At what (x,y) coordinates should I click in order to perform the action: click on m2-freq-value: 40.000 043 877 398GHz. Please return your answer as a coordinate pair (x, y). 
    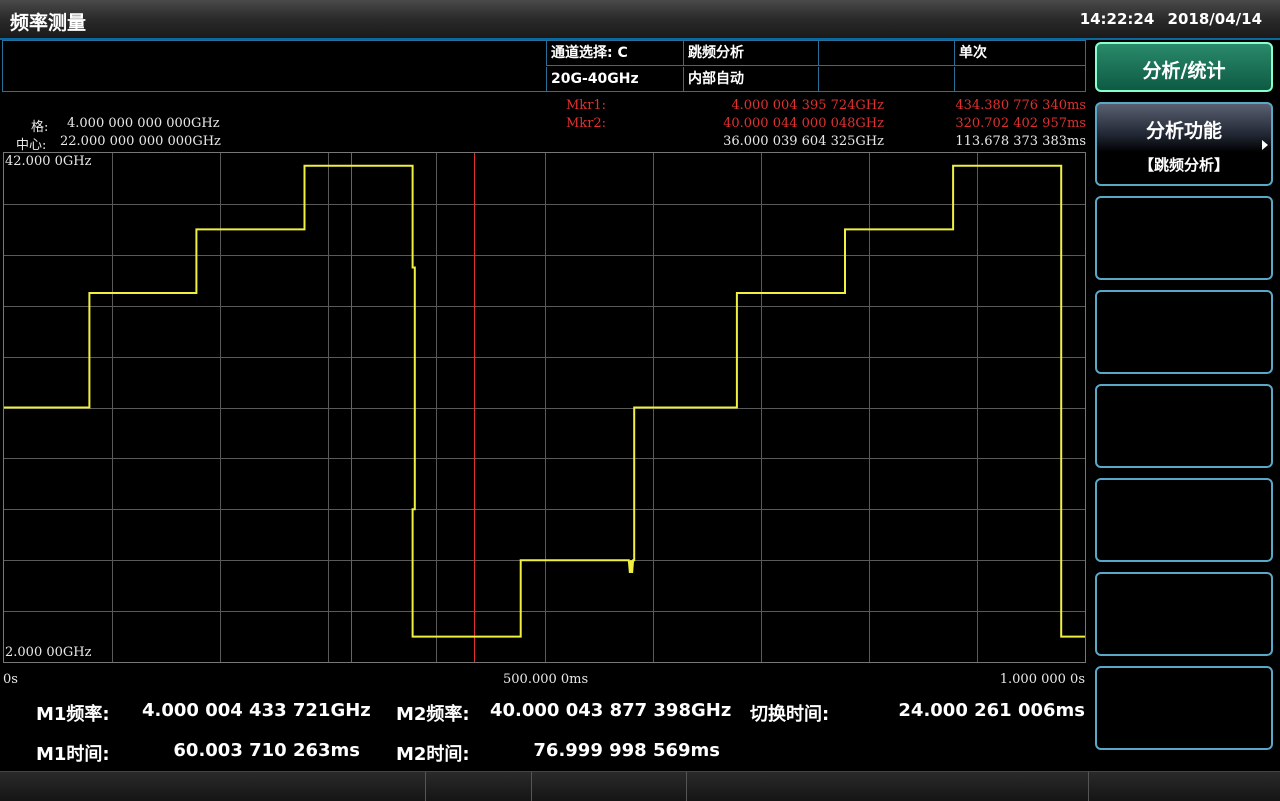
    Looking at the image, I should click on (611, 710).